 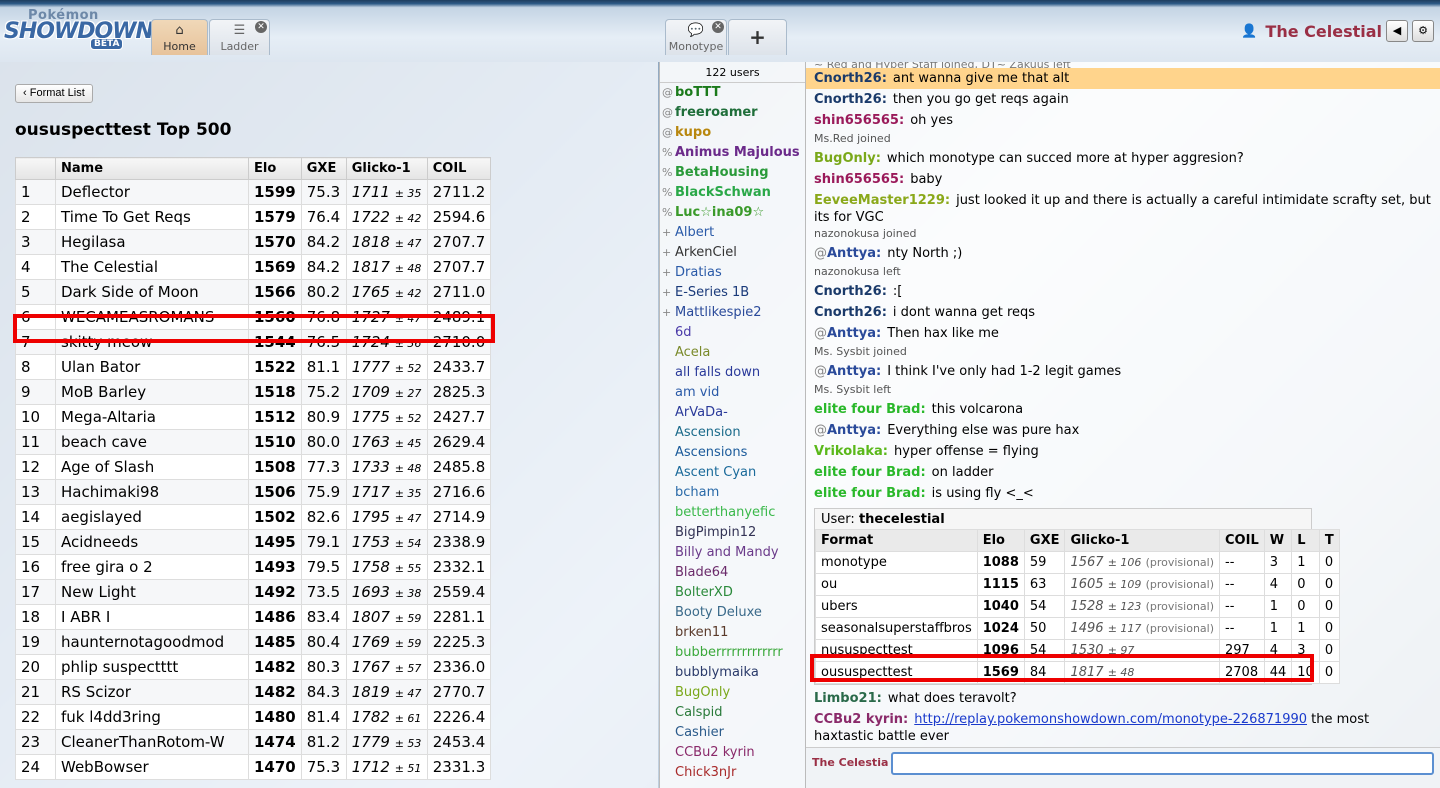 I want to click on userlist-item: % BlackSchwan, so click(x=732, y=193).